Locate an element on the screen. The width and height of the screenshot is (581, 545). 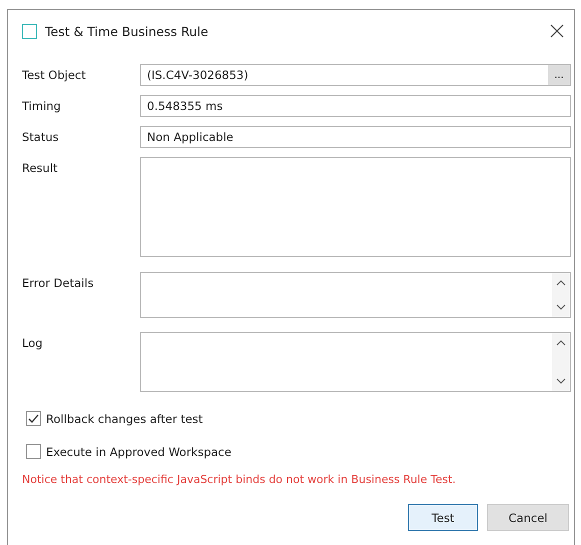
window-title: Test & Time Business Rule is located at coordinates (127, 31).